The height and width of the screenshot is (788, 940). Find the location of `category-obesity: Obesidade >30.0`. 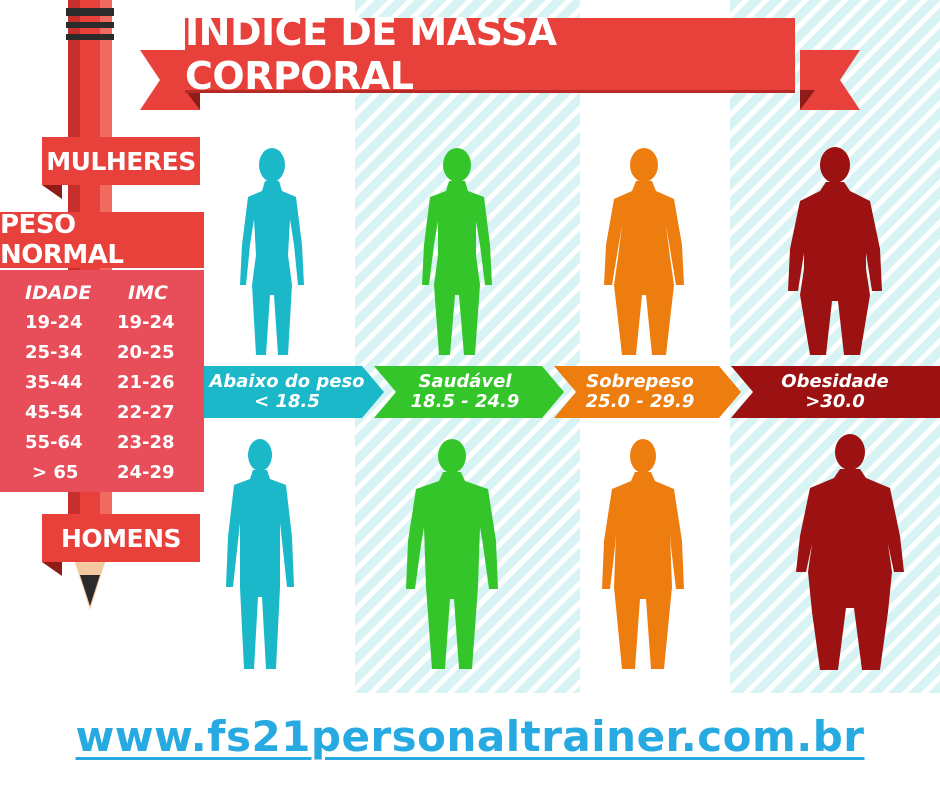

category-obesity: Obesidade >30.0 is located at coordinates (835, 392).